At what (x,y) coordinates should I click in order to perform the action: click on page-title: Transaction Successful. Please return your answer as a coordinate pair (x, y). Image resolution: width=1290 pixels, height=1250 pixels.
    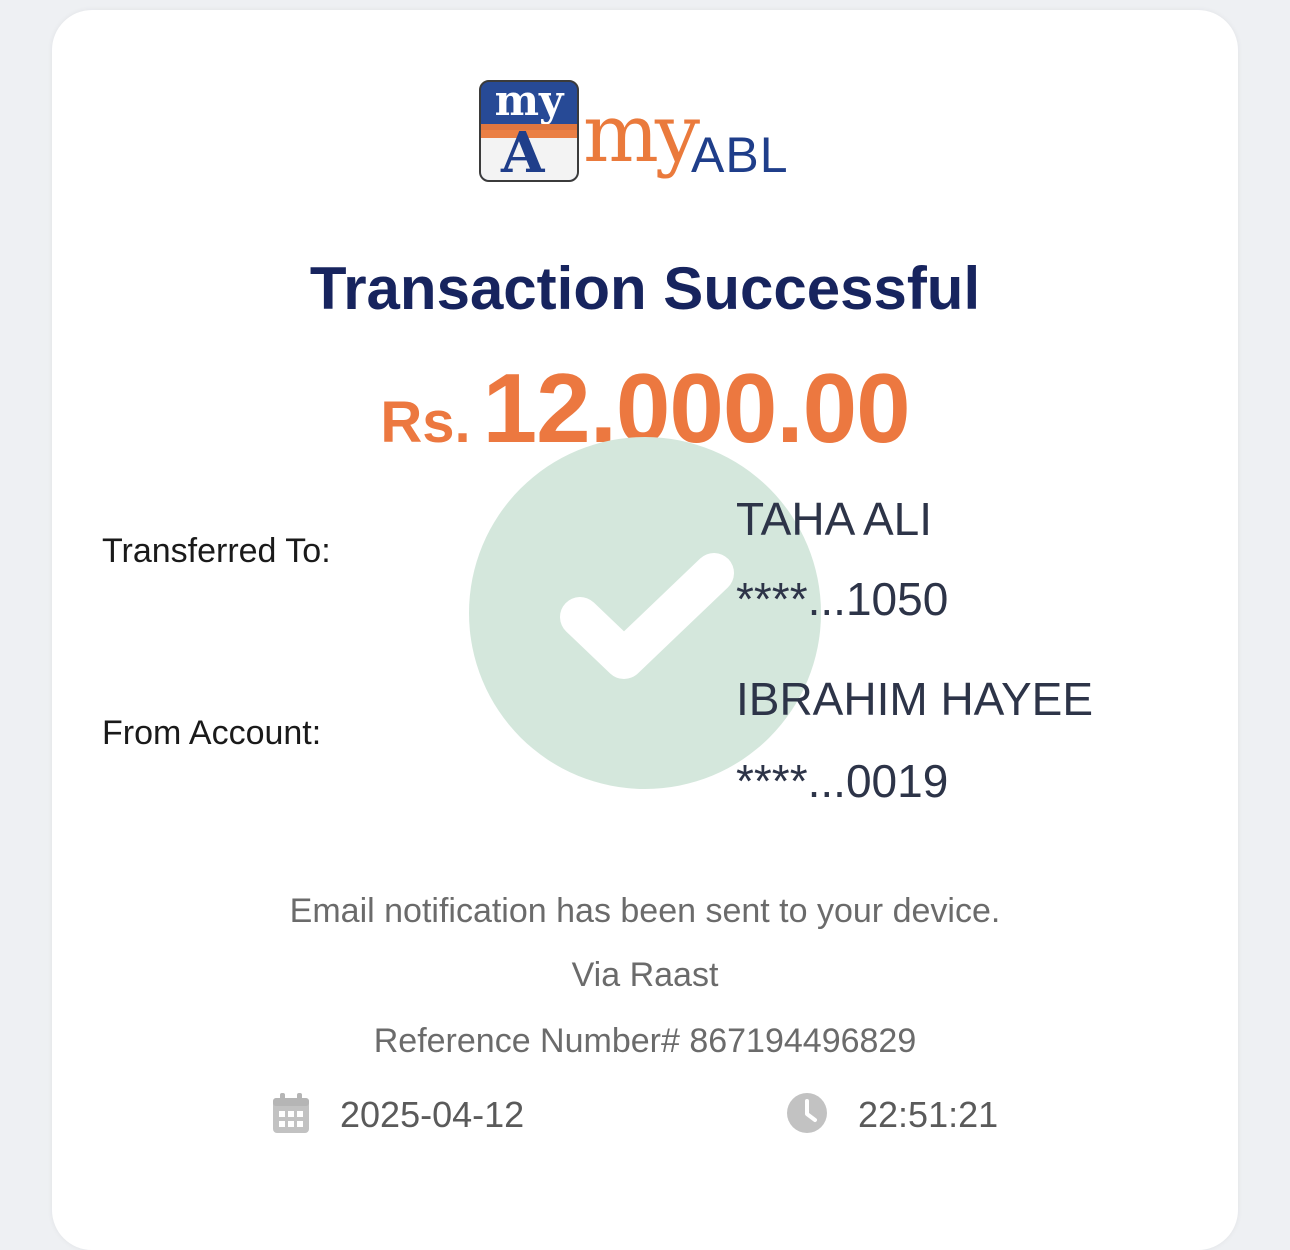
    Looking at the image, I should click on (645, 288).